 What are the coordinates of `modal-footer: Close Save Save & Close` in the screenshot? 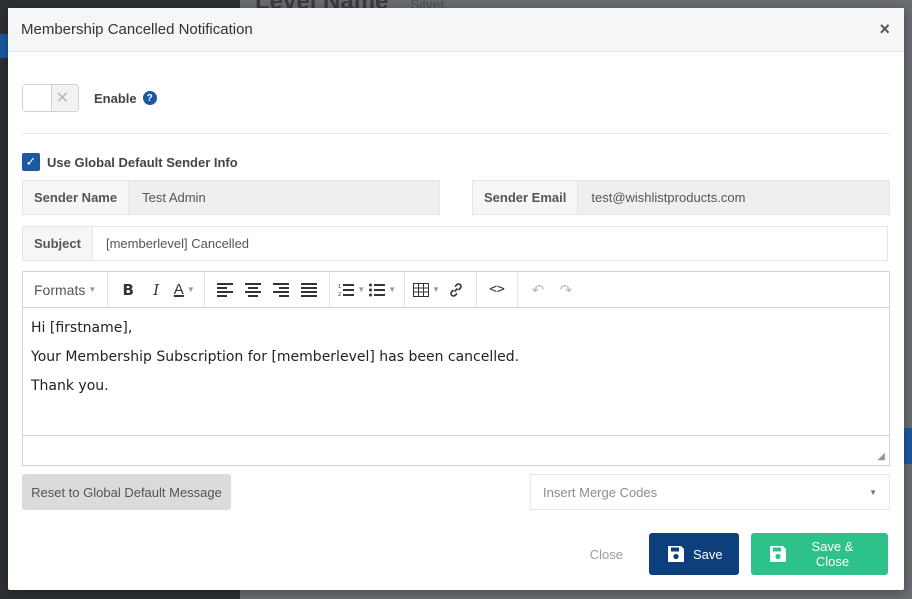 It's located at (456, 554).